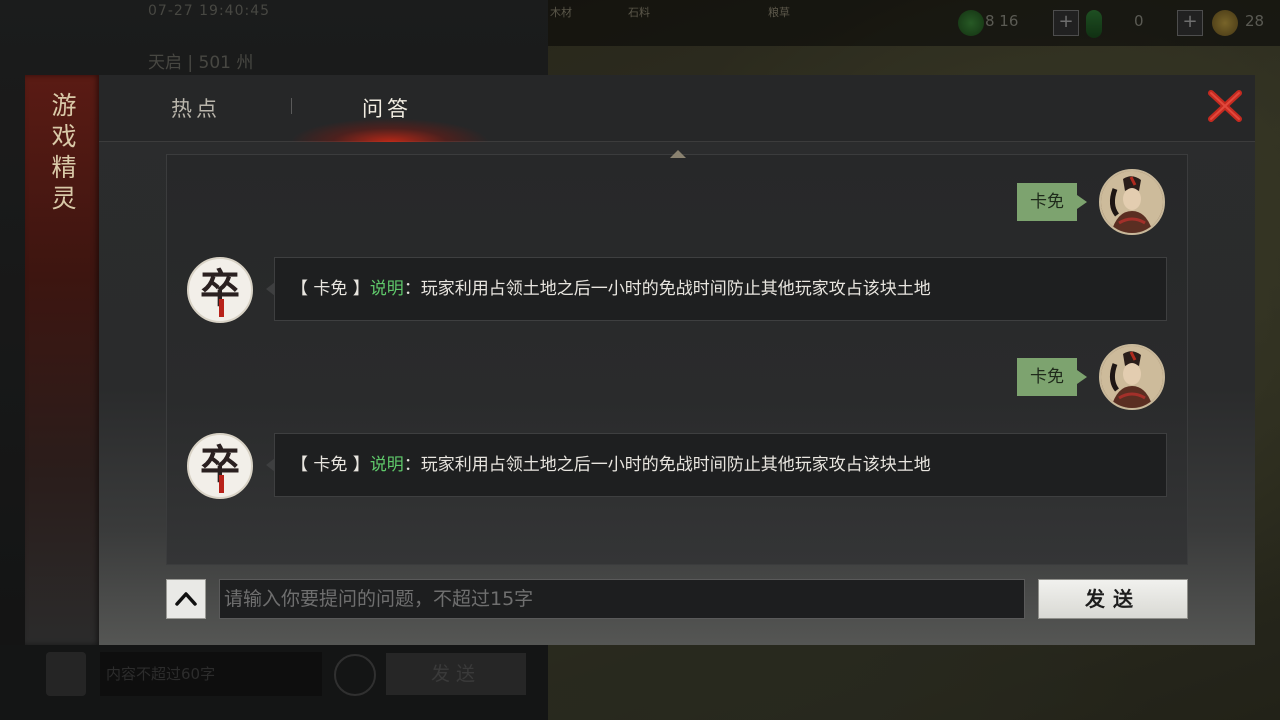 This screenshot has width=1280, height=720. What do you see at coordinates (678, 154) in the screenshot?
I see `scroll-up-indicator-icon` at bounding box center [678, 154].